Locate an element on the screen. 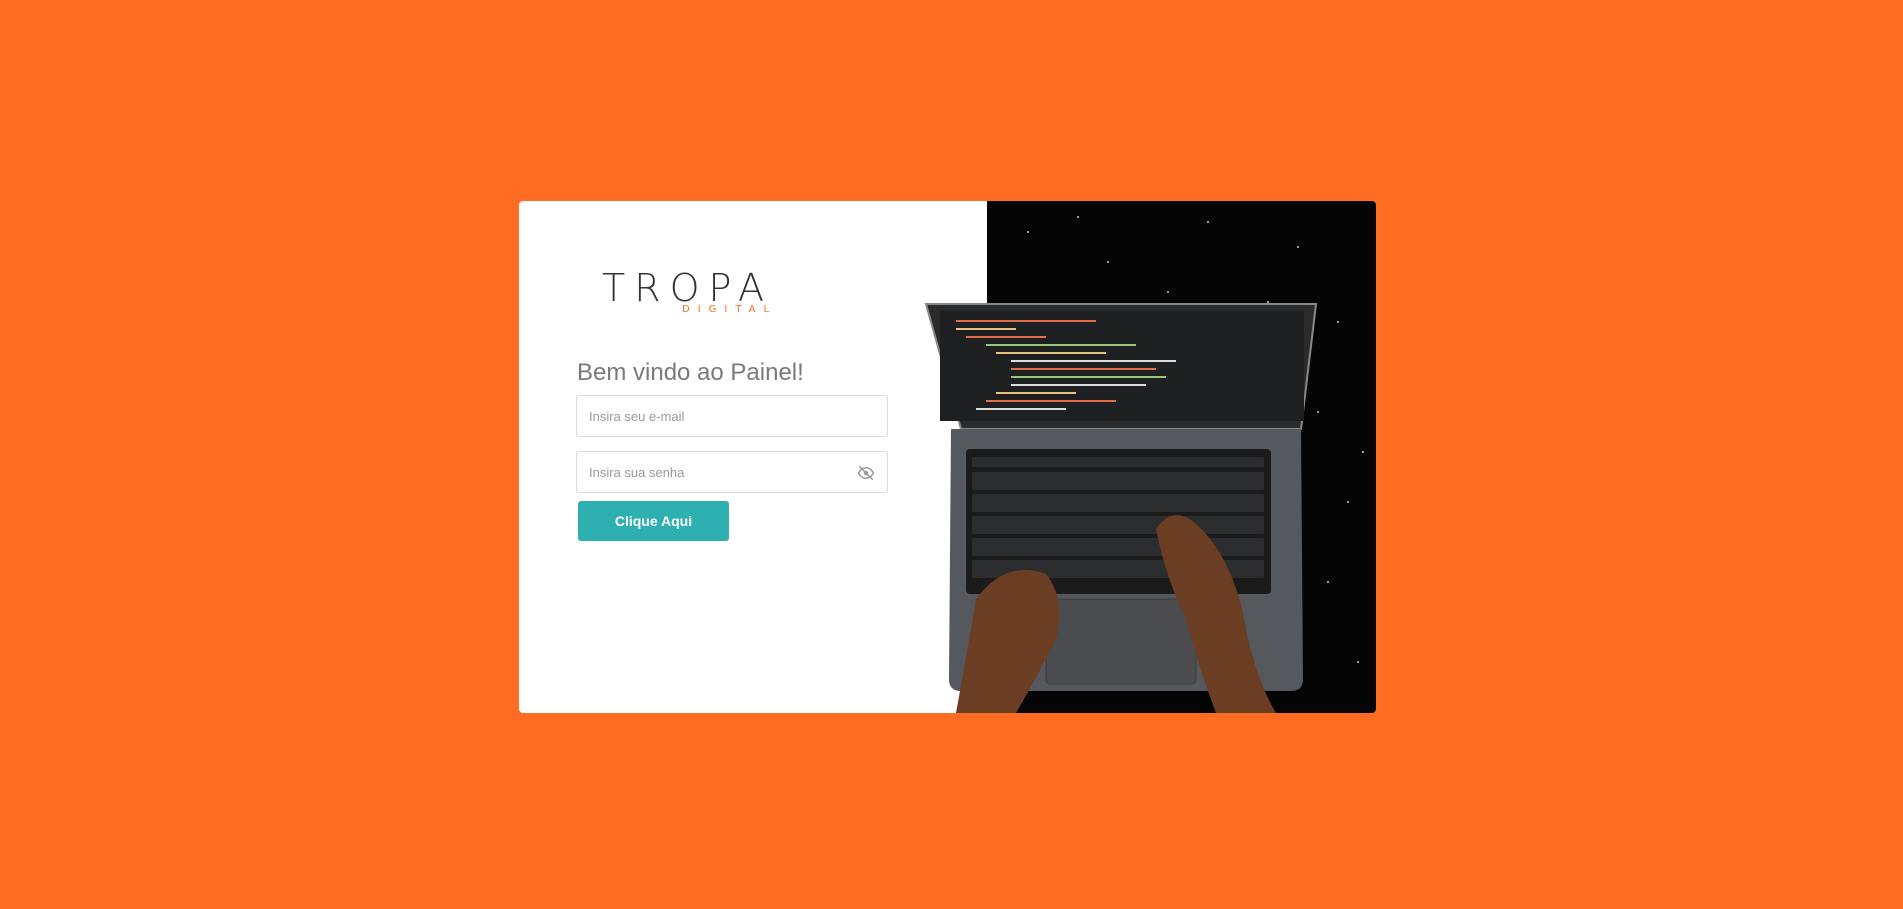 Image resolution: width=1903 pixels, height=909 pixels. welcome-title: Bem vindo ao Painel! is located at coordinates (690, 372).